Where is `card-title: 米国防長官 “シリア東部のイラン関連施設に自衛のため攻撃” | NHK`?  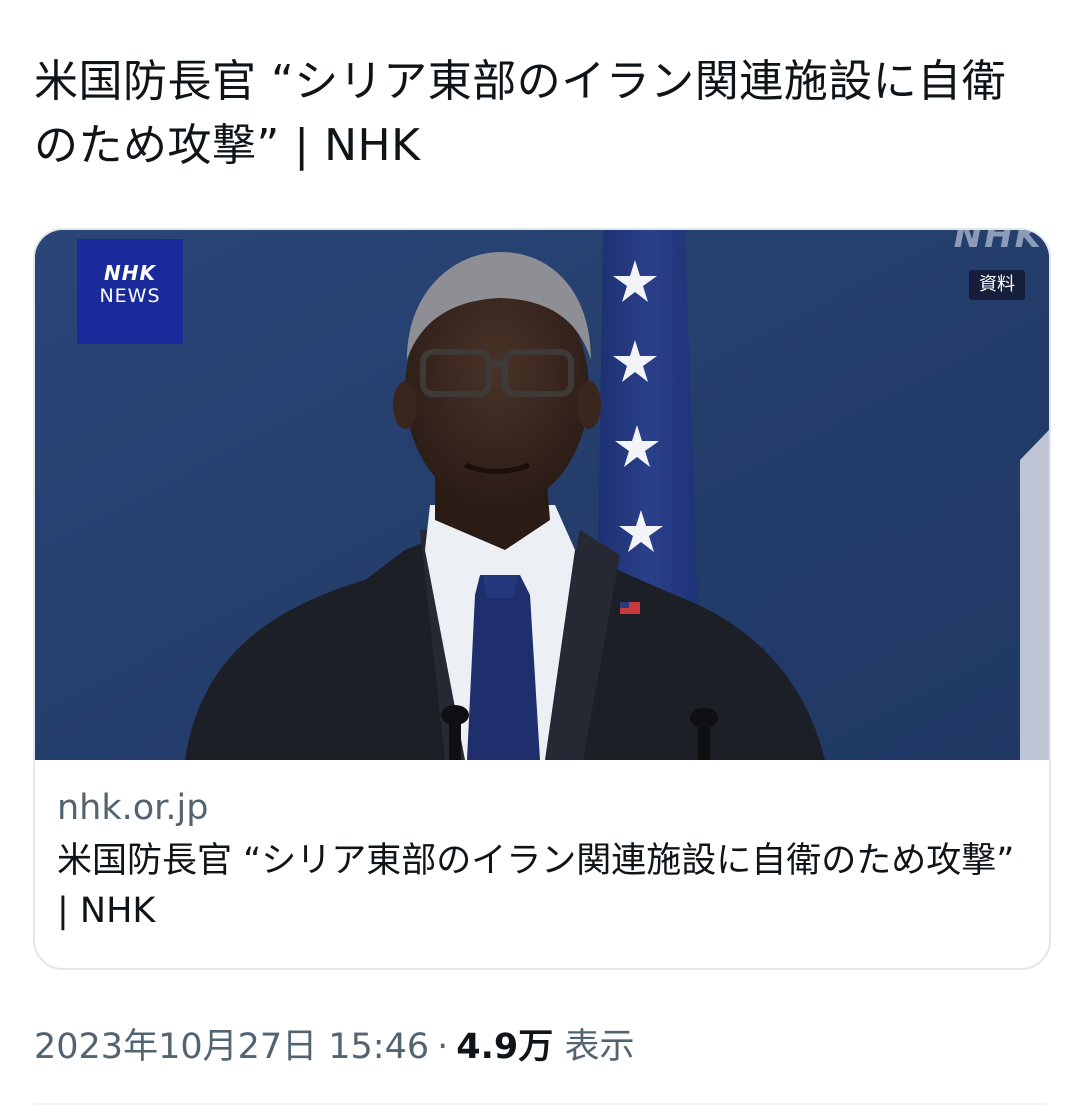
card-title: 米国防長官 “シリア東部のイラン関連施設に自衛のため攻撃” | NHK is located at coordinates (536, 886).